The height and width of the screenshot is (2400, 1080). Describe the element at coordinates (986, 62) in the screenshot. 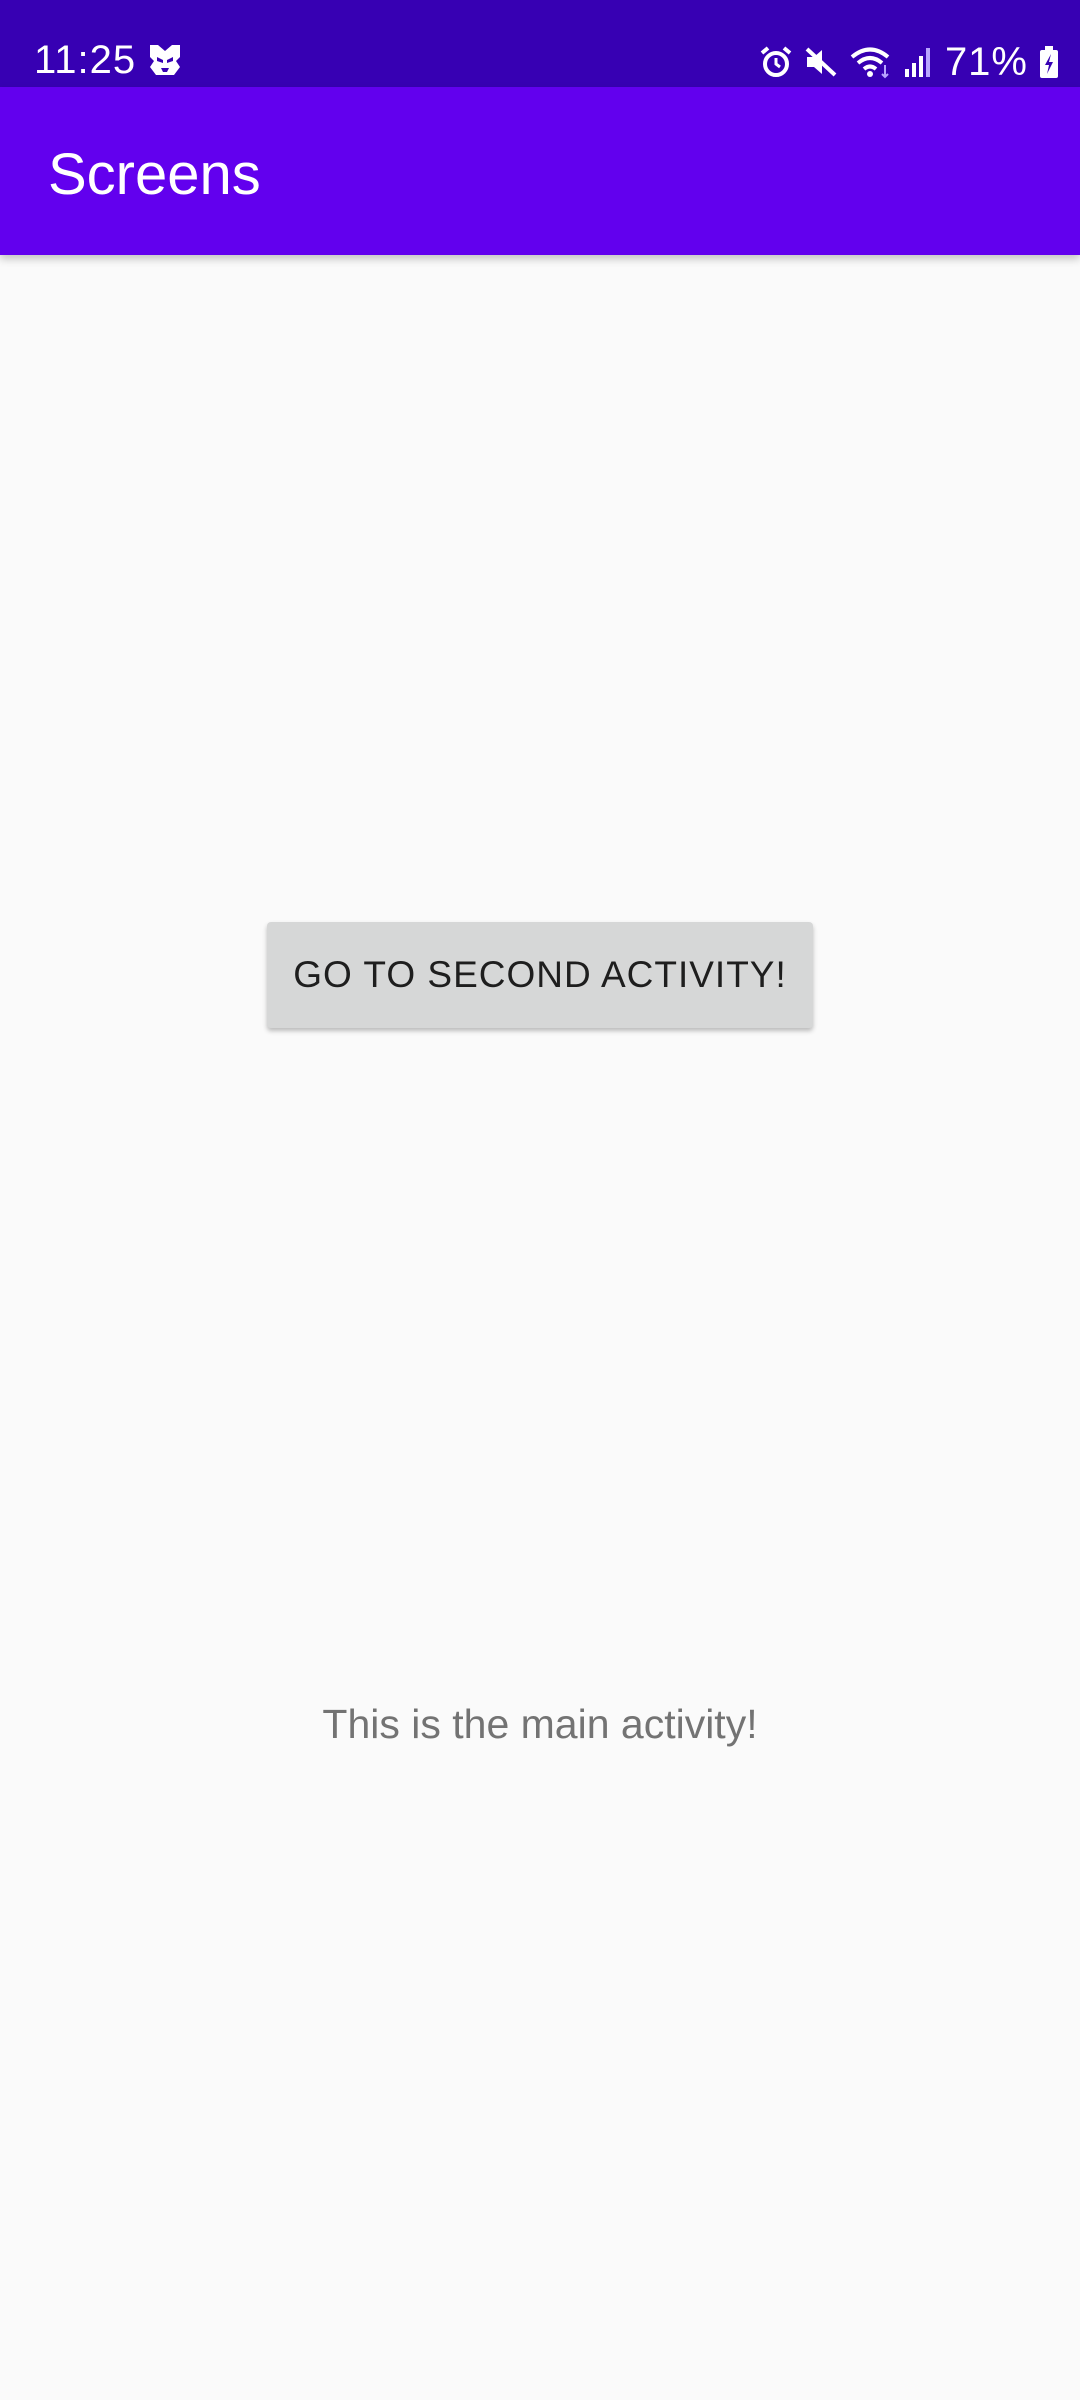

I see `battery-percent: 71%` at that location.